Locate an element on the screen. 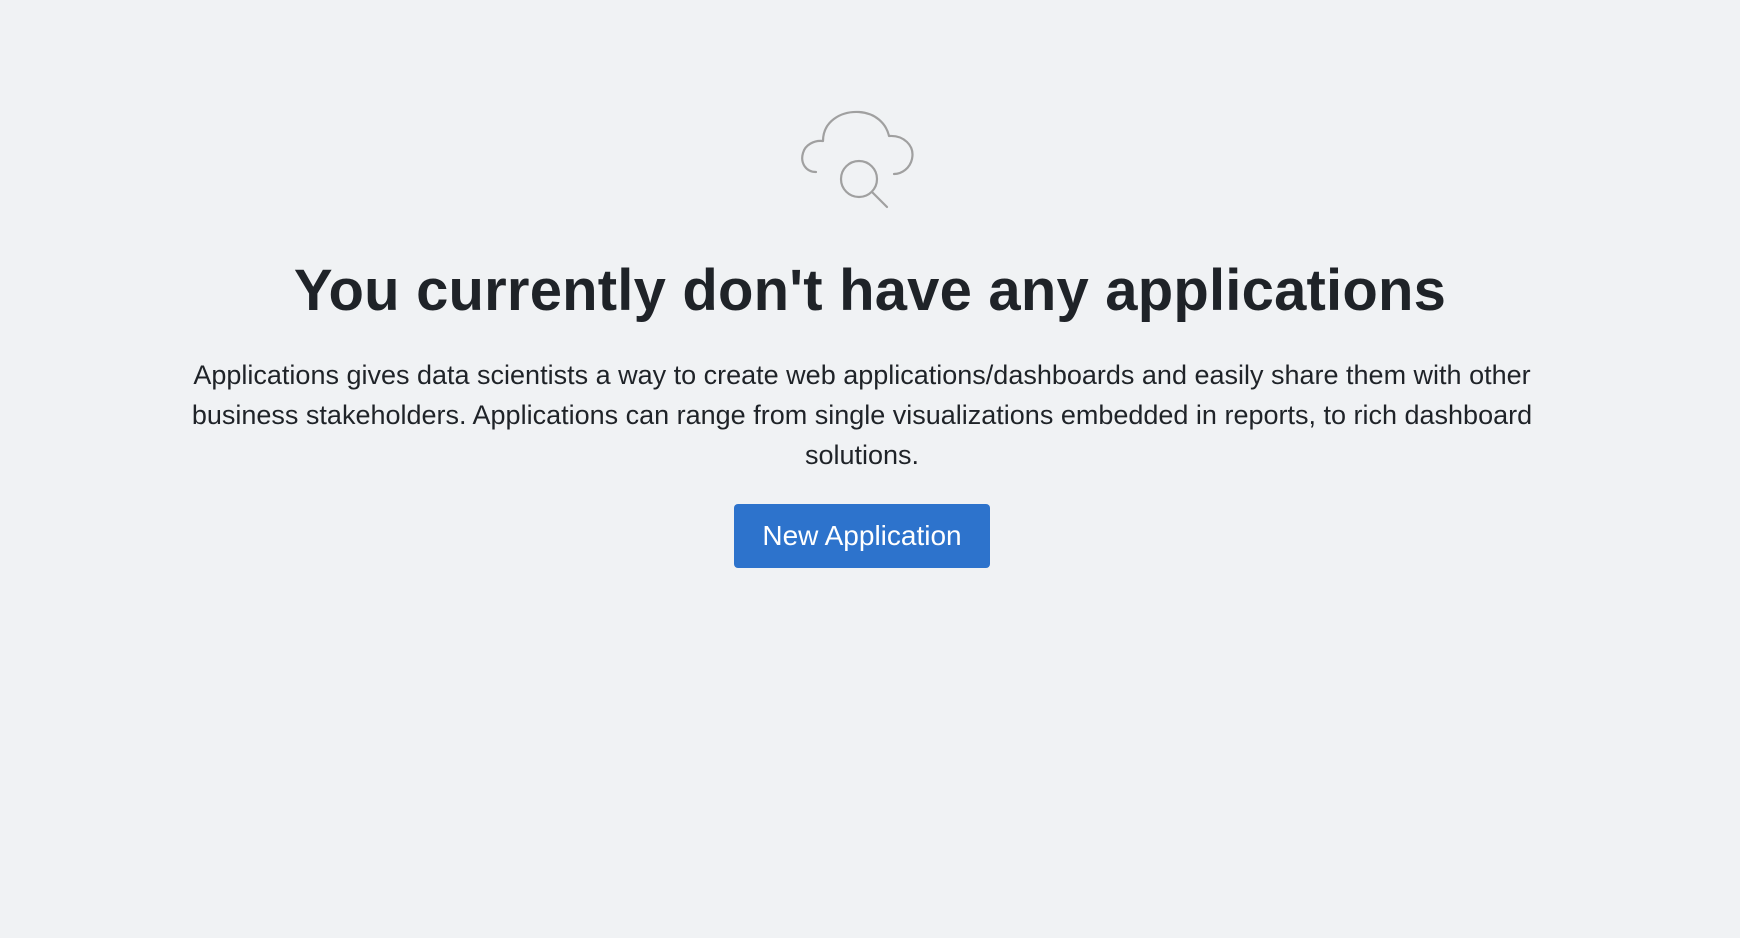 Image resolution: width=1740 pixels, height=938 pixels. new-application-button: New Application is located at coordinates (862, 536).